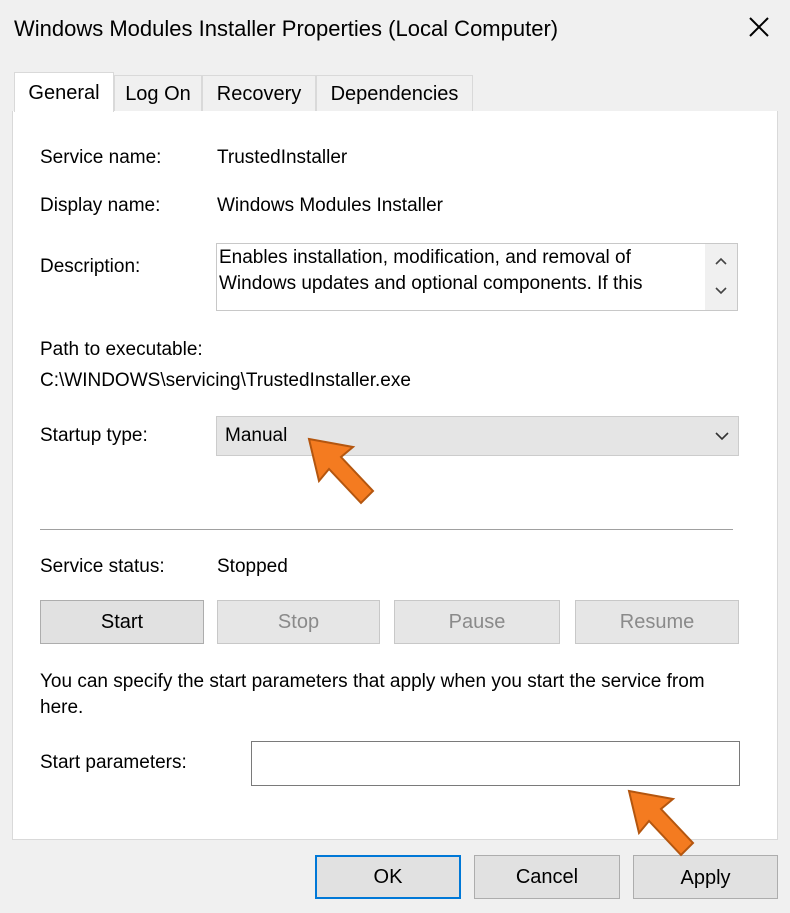 This screenshot has width=790, height=913. Describe the element at coordinates (90, 266) in the screenshot. I see `description-label: Description:` at that location.